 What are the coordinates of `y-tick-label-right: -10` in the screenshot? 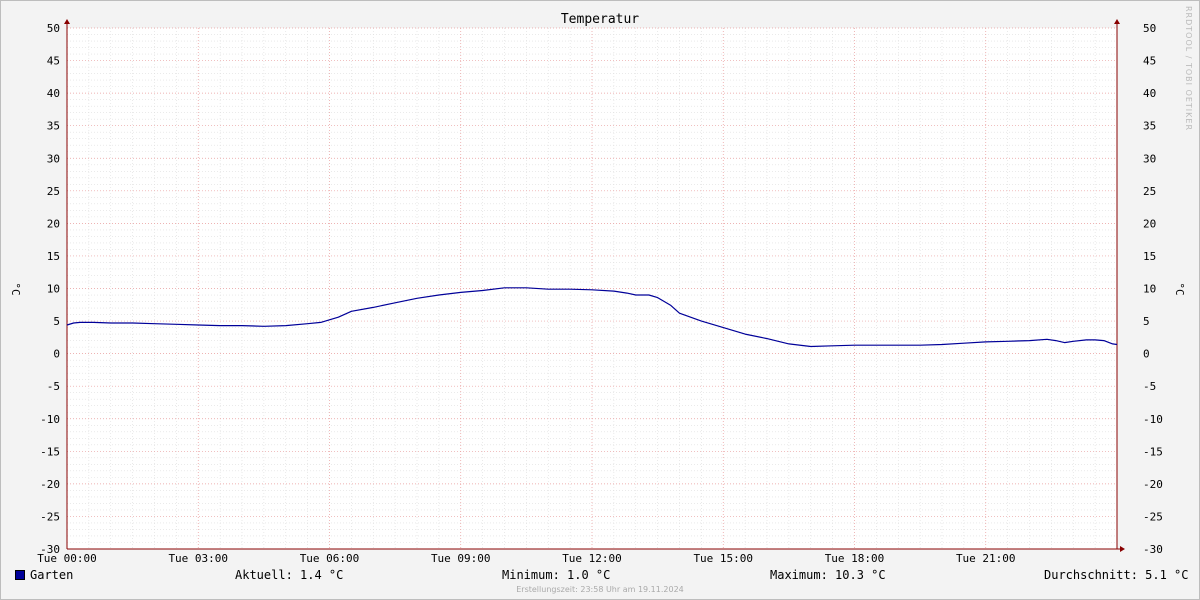 It's located at (1153, 419).